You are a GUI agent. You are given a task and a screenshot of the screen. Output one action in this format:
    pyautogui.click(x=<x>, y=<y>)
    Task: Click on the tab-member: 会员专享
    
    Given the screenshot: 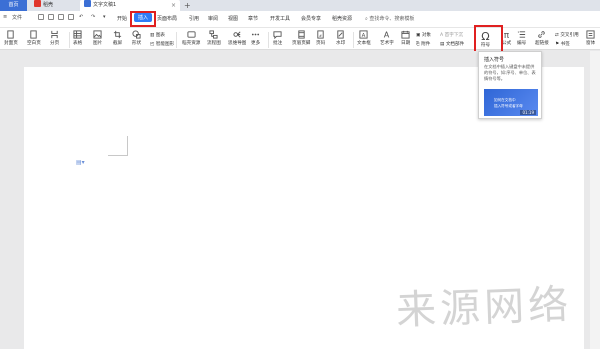 What is the action you would take?
    pyautogui.click(x=311, y=18)
    